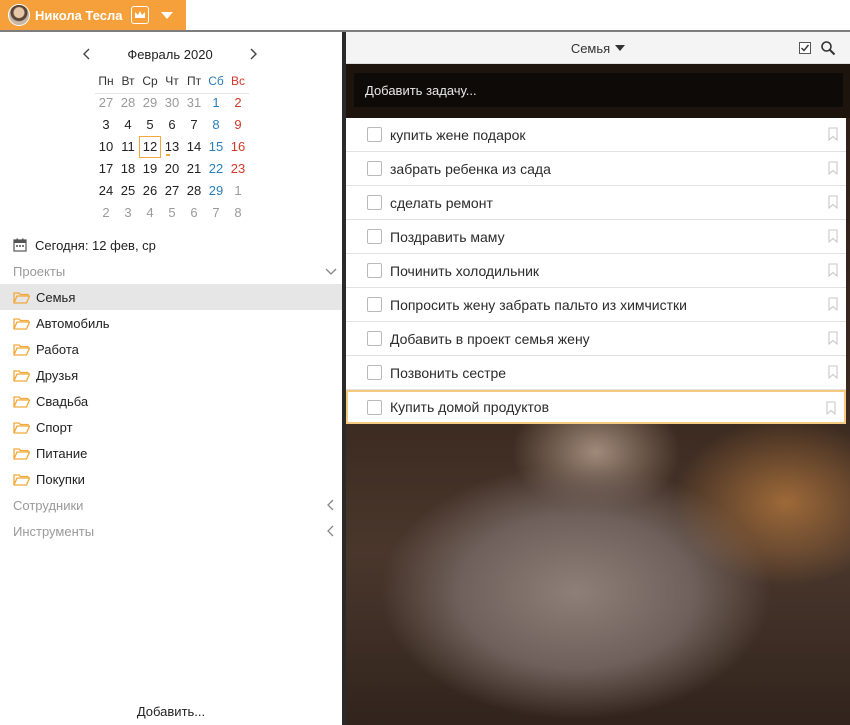 This screenshot has width=850, height=725. Describe the element at coordinates (150, 191) in the screenshot. I see `calendar-day: 26` at that location.